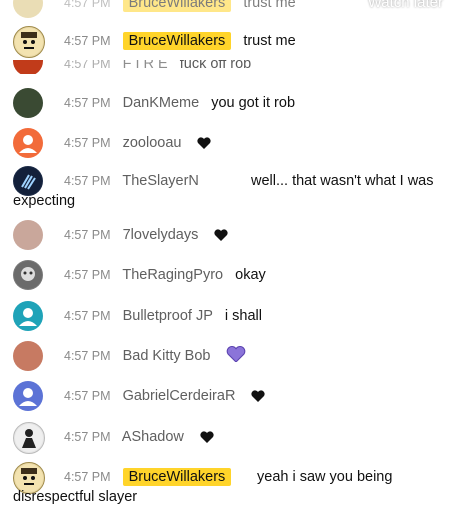 The height and width of the screenshot is (512, 451). What do you see at coordinates (172, 275) in the screenshot?
I see `author-name: TheRagingPyro` at bounding box center [172, 275].